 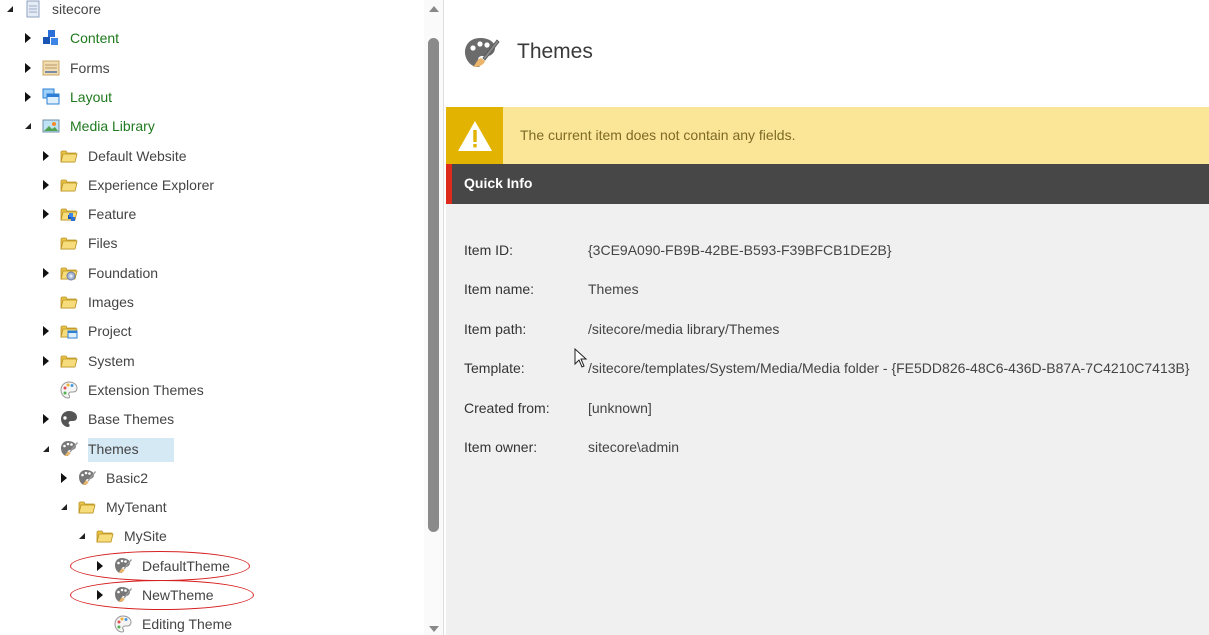 I want to click on tree-node-label: Feature, so click(x=112, y=214).